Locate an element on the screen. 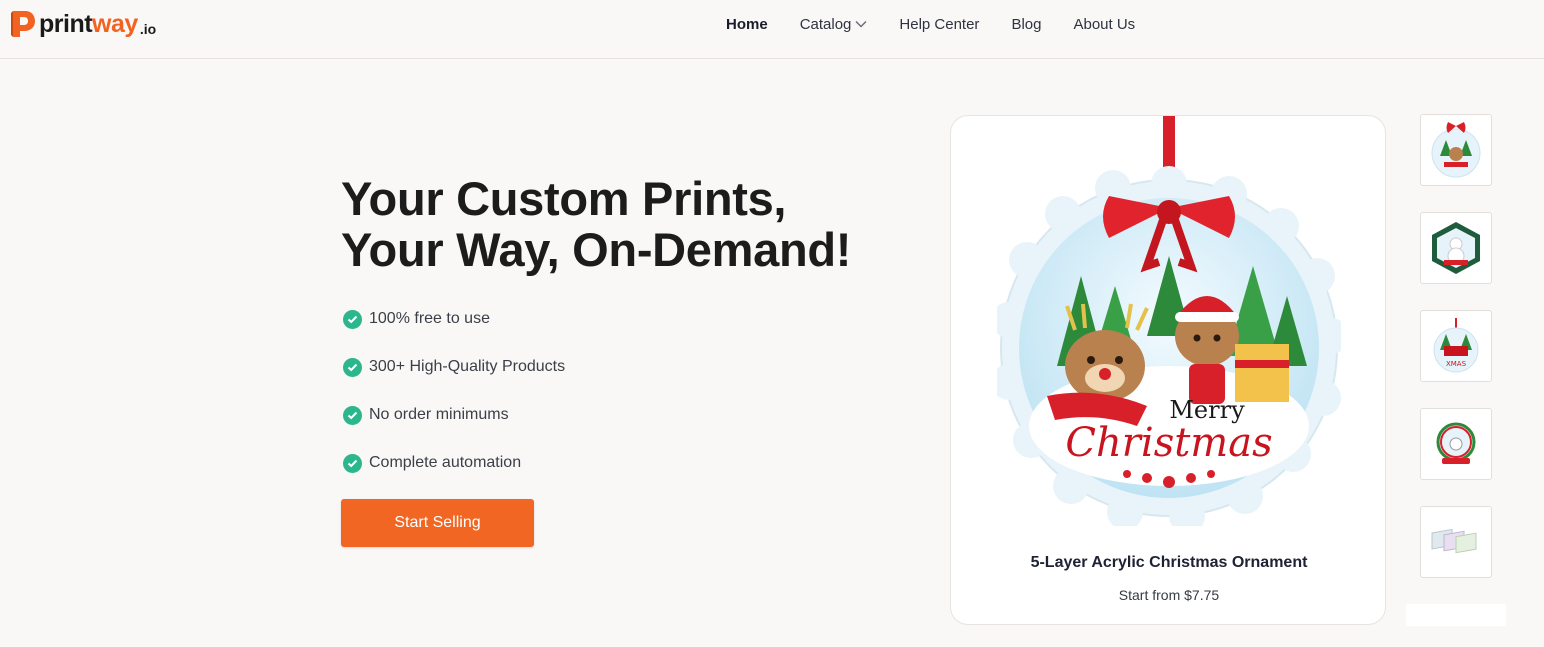 This screenshot has width=1544, height=647. hero-title-line1: Your Custom Prints, is located at coordinates (564, 198).